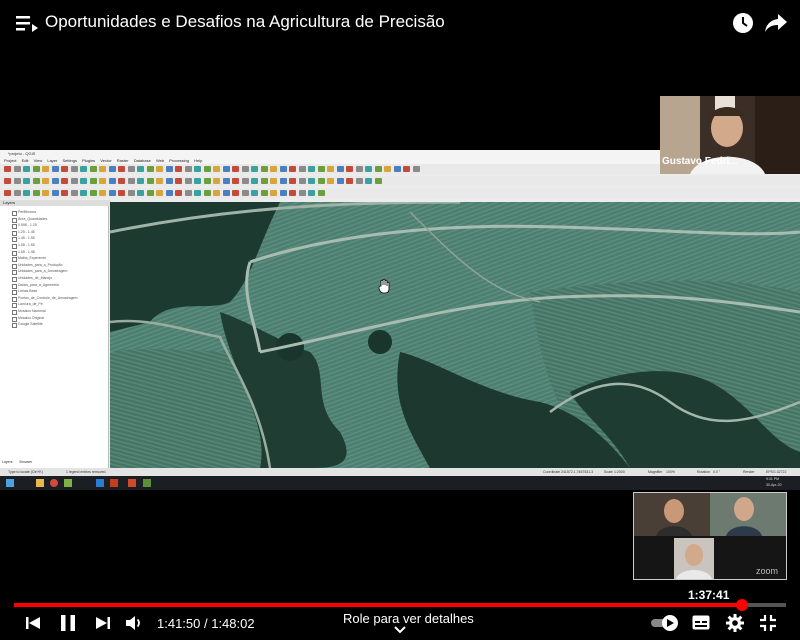  I want to click on locator-search-input: Type to locate (Ctrl+K), so click(25, 472).